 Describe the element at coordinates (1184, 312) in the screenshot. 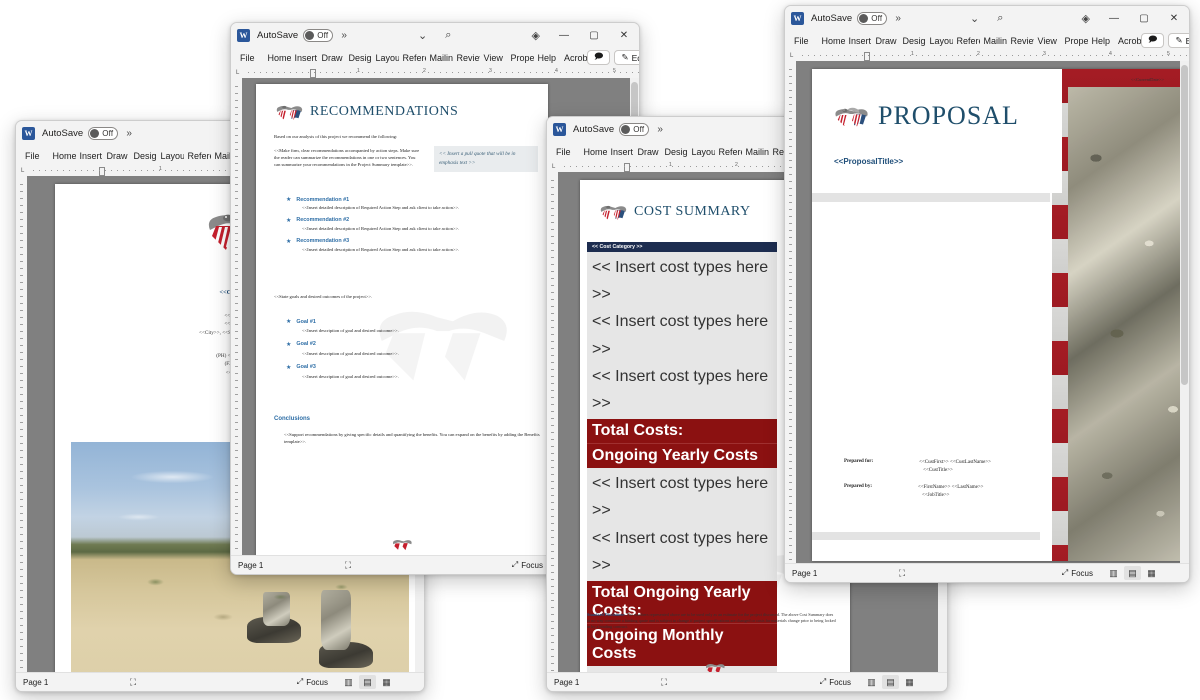

I see `vertical-scrollbar` at that location.